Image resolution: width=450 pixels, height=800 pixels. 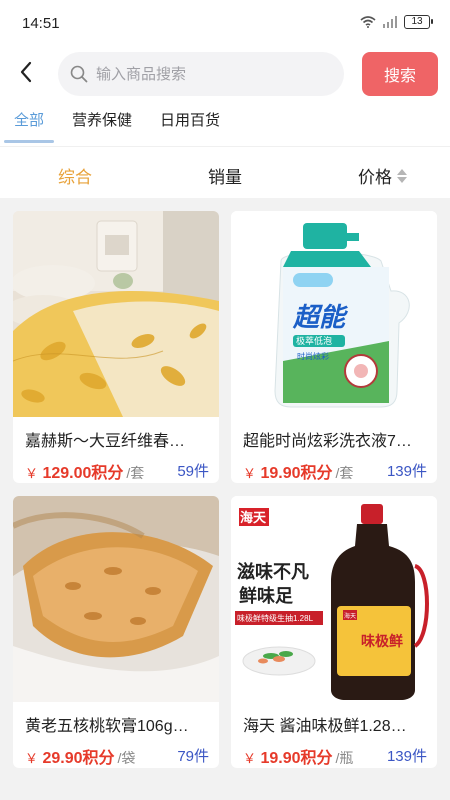 I want to click on battery-icon: 13, so click(x=418, y=22).